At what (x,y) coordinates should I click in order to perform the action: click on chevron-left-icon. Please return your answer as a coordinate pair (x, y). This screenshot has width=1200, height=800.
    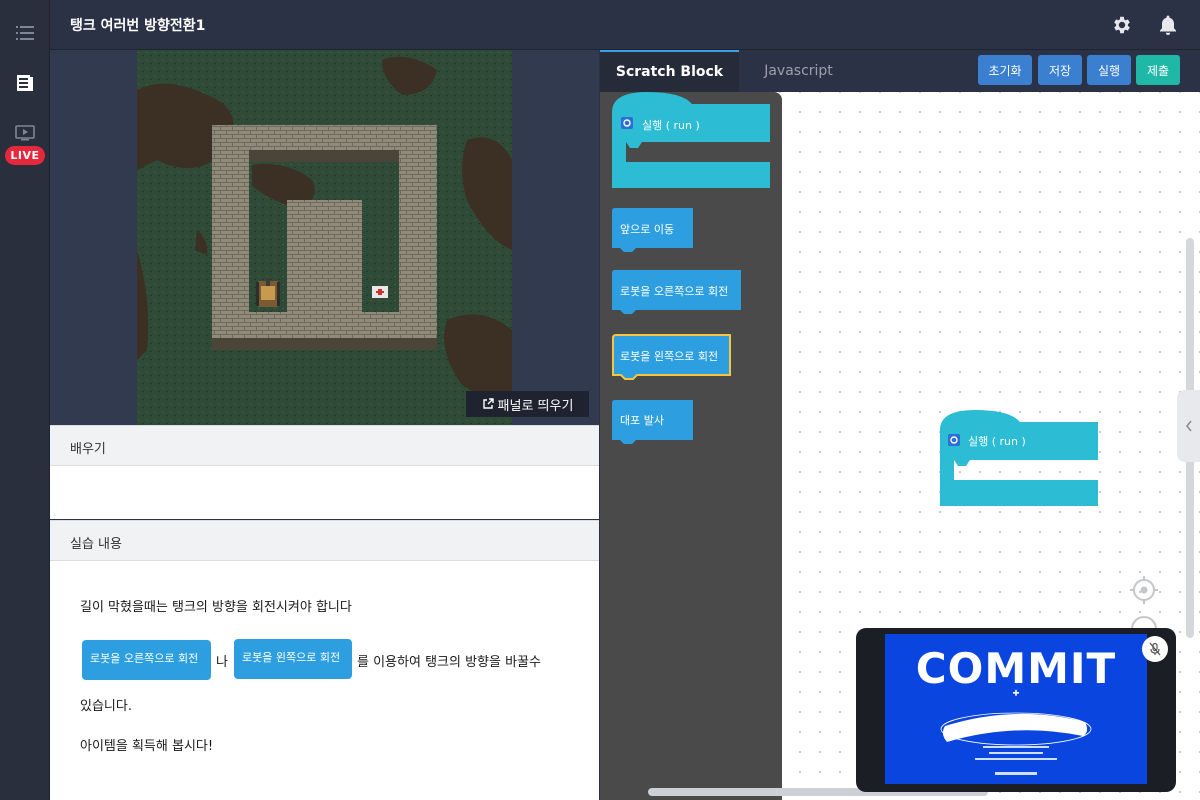
    Looking at the image, I should click on (1188, 426).